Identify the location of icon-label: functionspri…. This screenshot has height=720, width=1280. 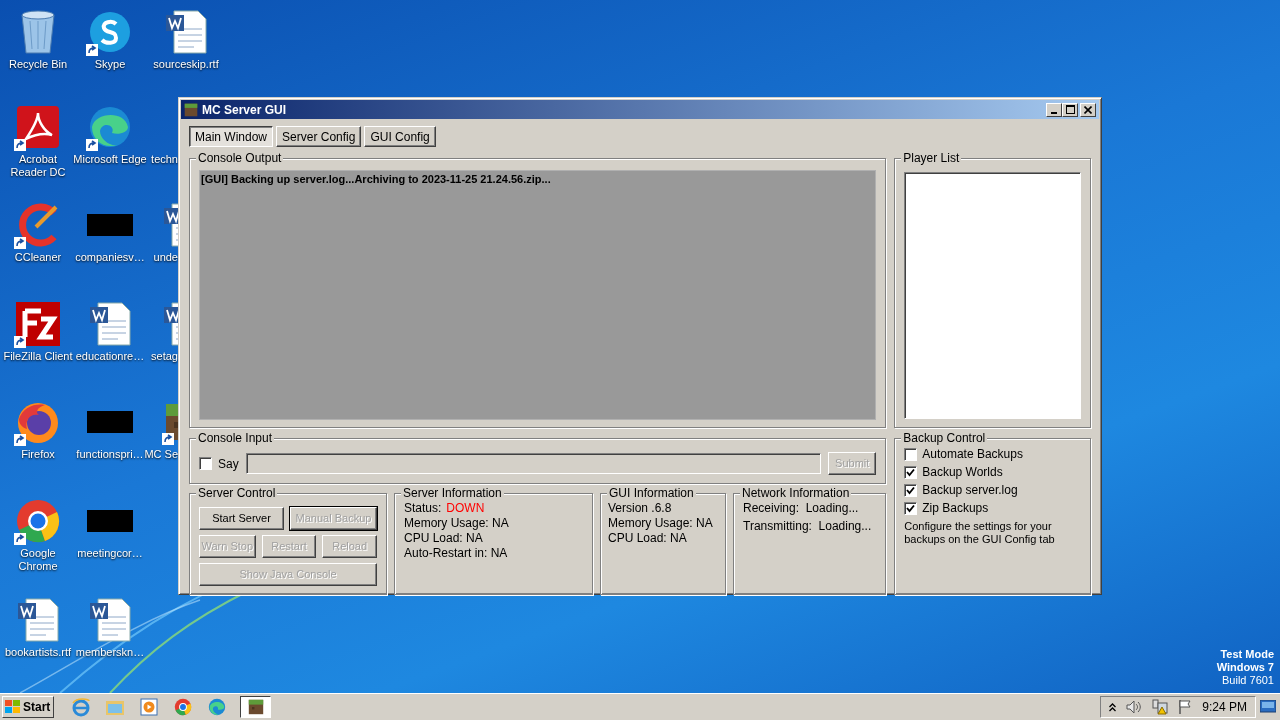
(110, 454).